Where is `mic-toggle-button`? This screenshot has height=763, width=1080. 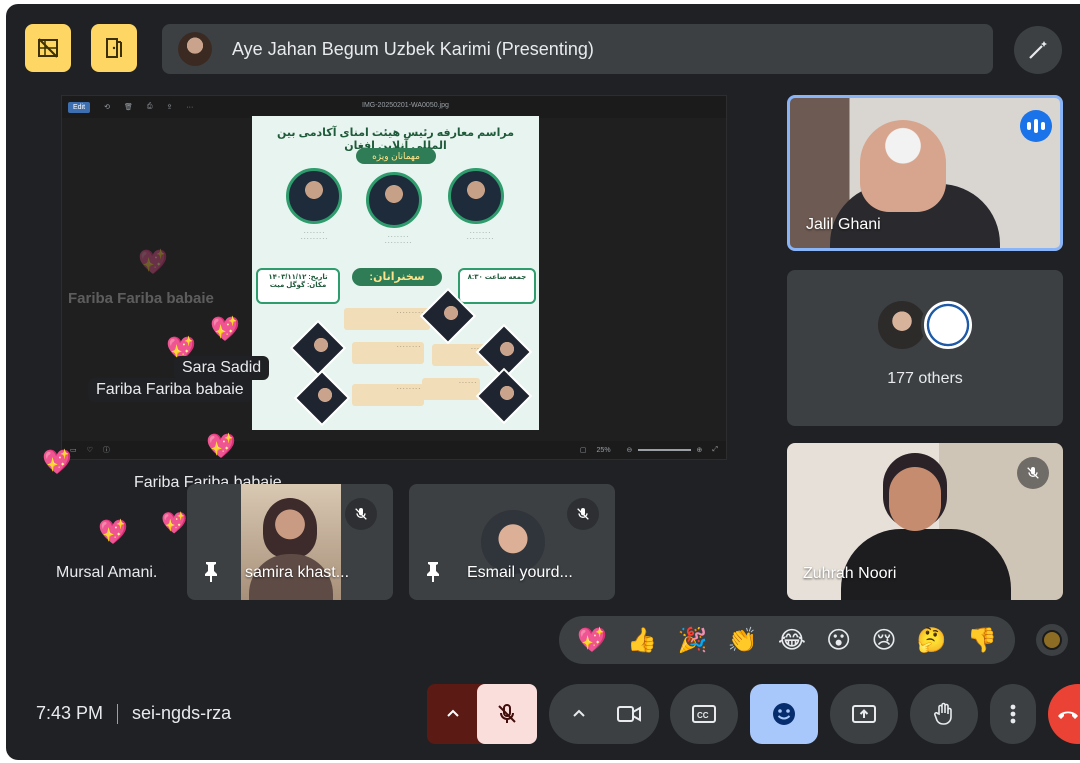
mic-toggle-button is located at coordinates (507, 714).